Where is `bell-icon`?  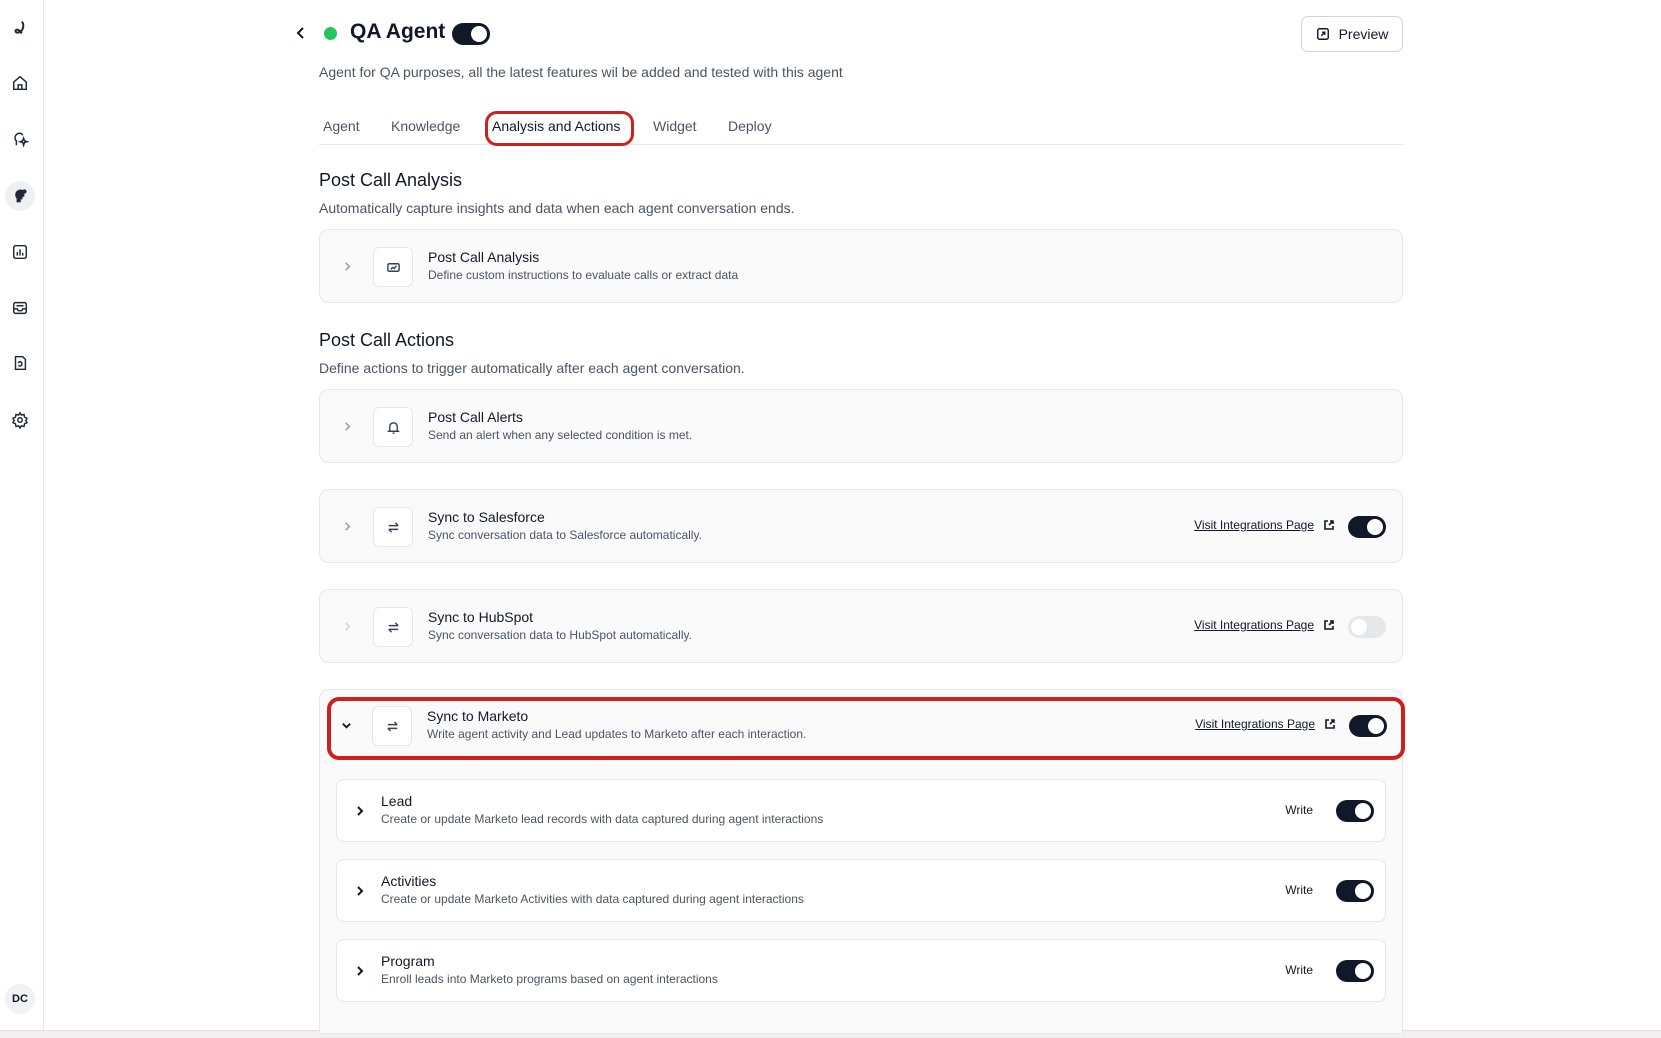
bell-icon is located at coordinates (393, 427).